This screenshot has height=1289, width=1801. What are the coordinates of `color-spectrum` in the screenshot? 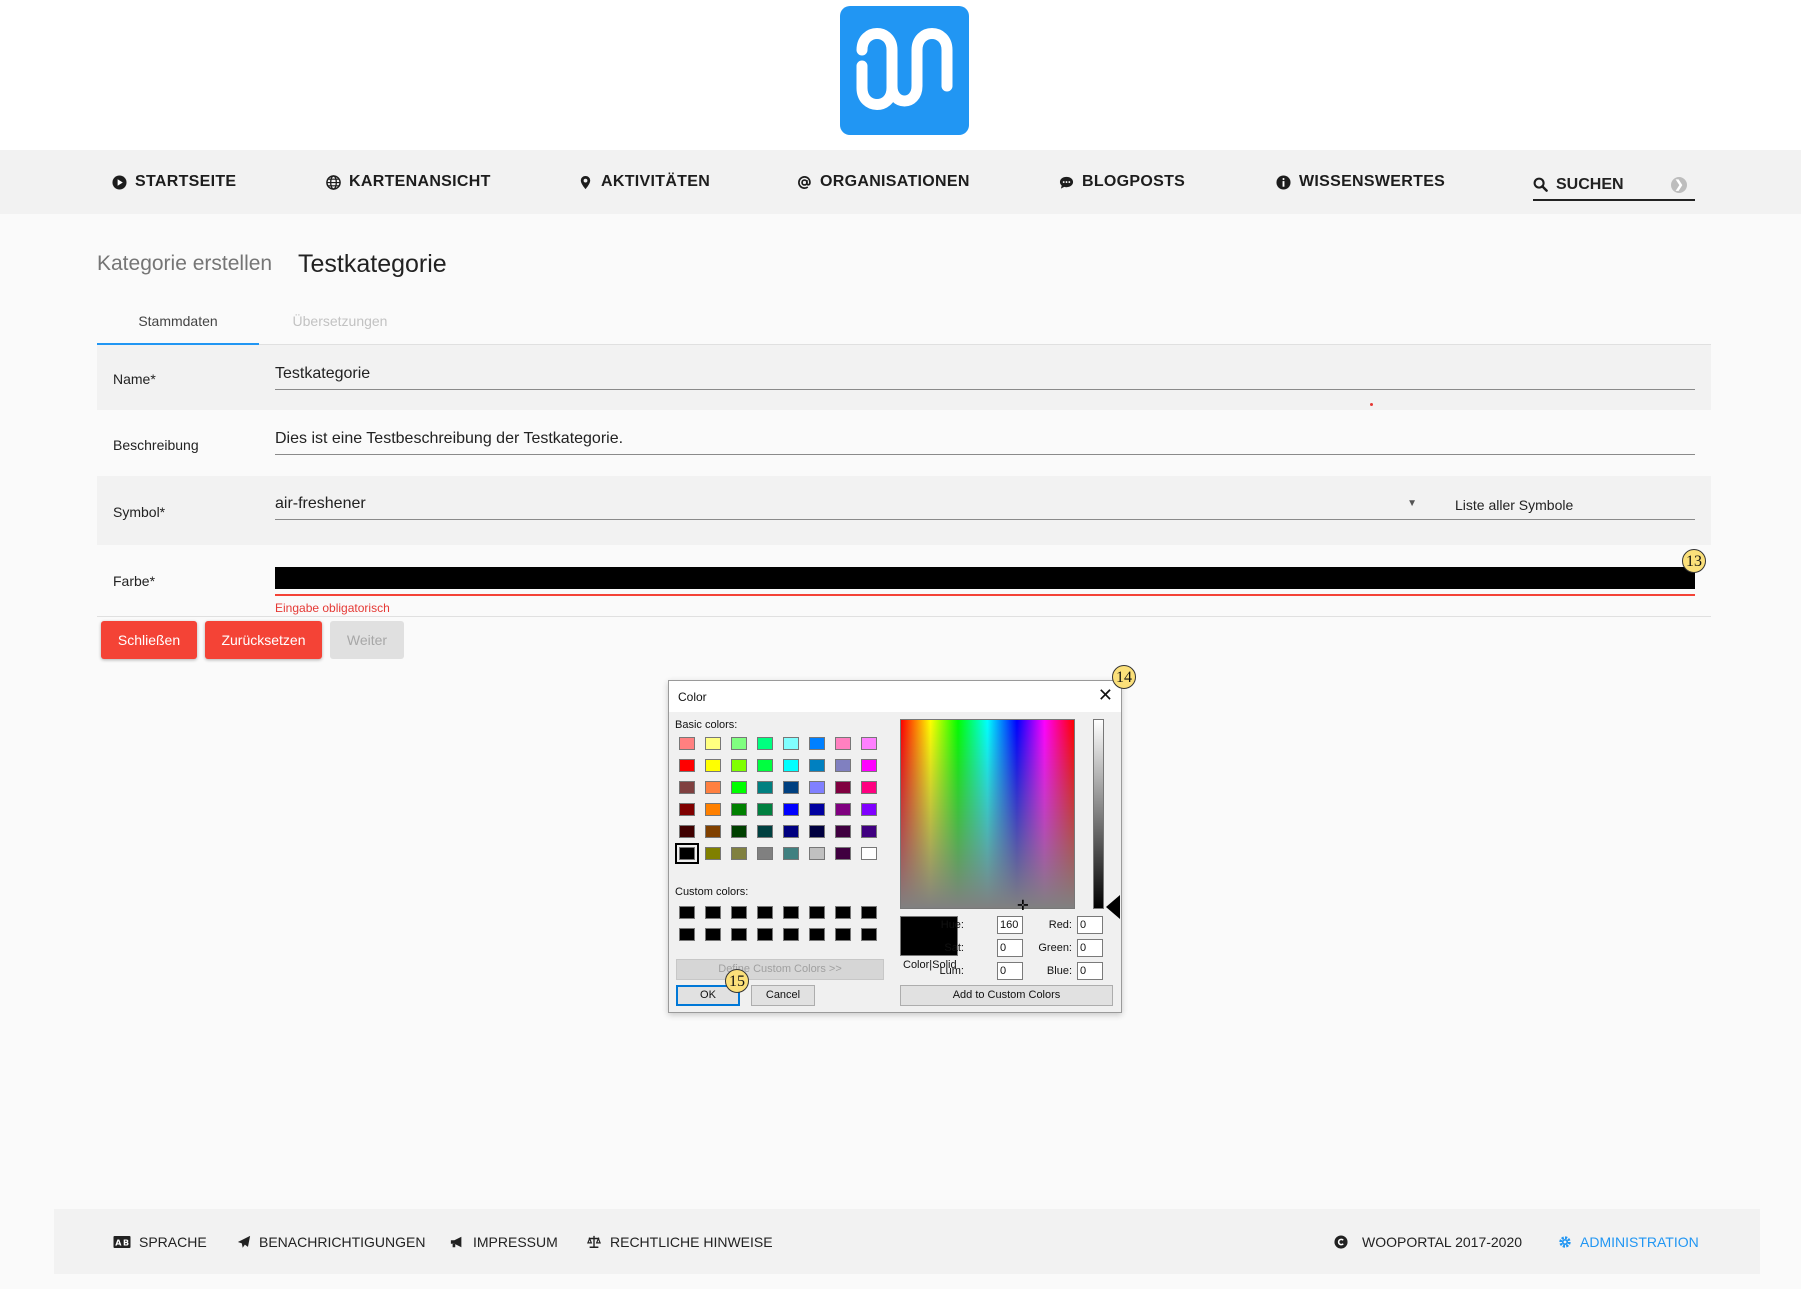 It's located at (987, 814).